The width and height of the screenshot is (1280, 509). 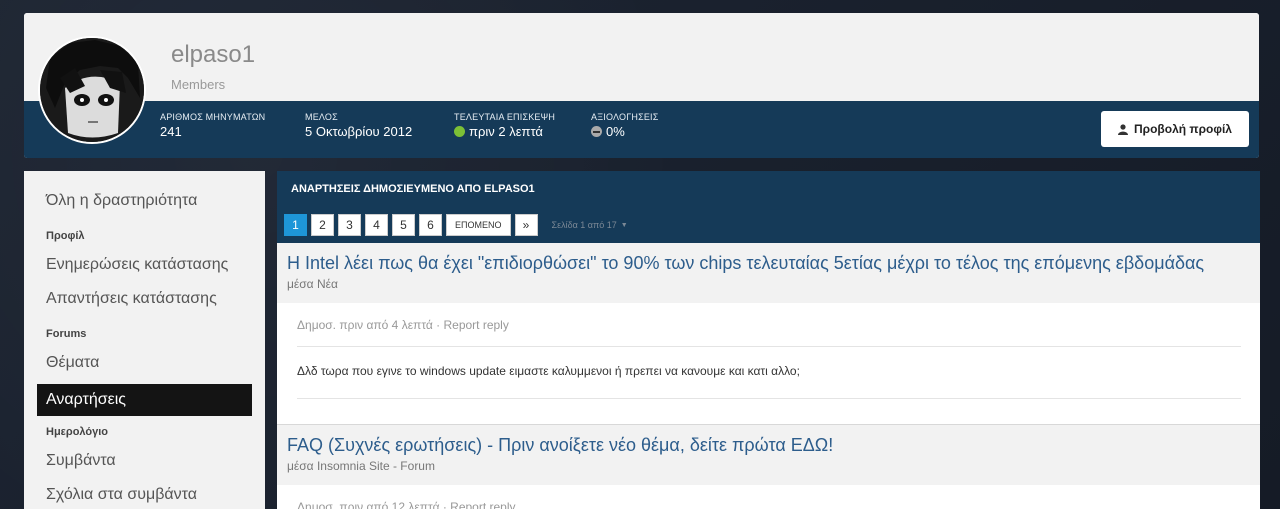 I want to click on page-title: ΑΝΑΡΤΗΣΕΙΣ ΔΗΜΟΣΙΕΥΜΕΝΟ ΑΠΟ ELPASO1, so click(x=413, y=189).